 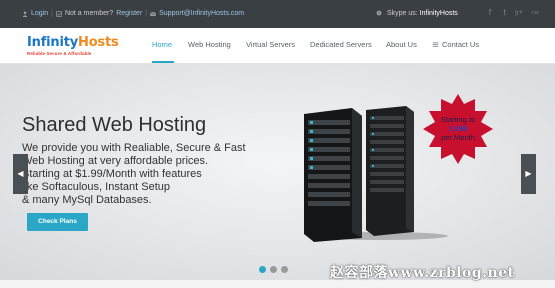 What do you see at coordinates (59, 53) in the screenshot?
I see `logo-tagline: Reliable Secure & Affordable` at bounding box center [59, 53].